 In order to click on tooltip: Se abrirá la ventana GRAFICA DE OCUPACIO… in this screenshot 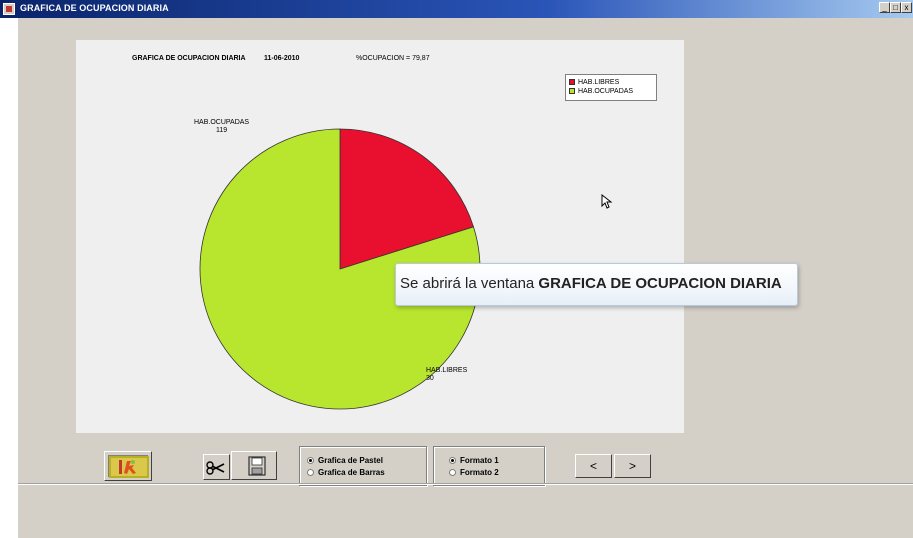, I will do `click(596, 284)`.